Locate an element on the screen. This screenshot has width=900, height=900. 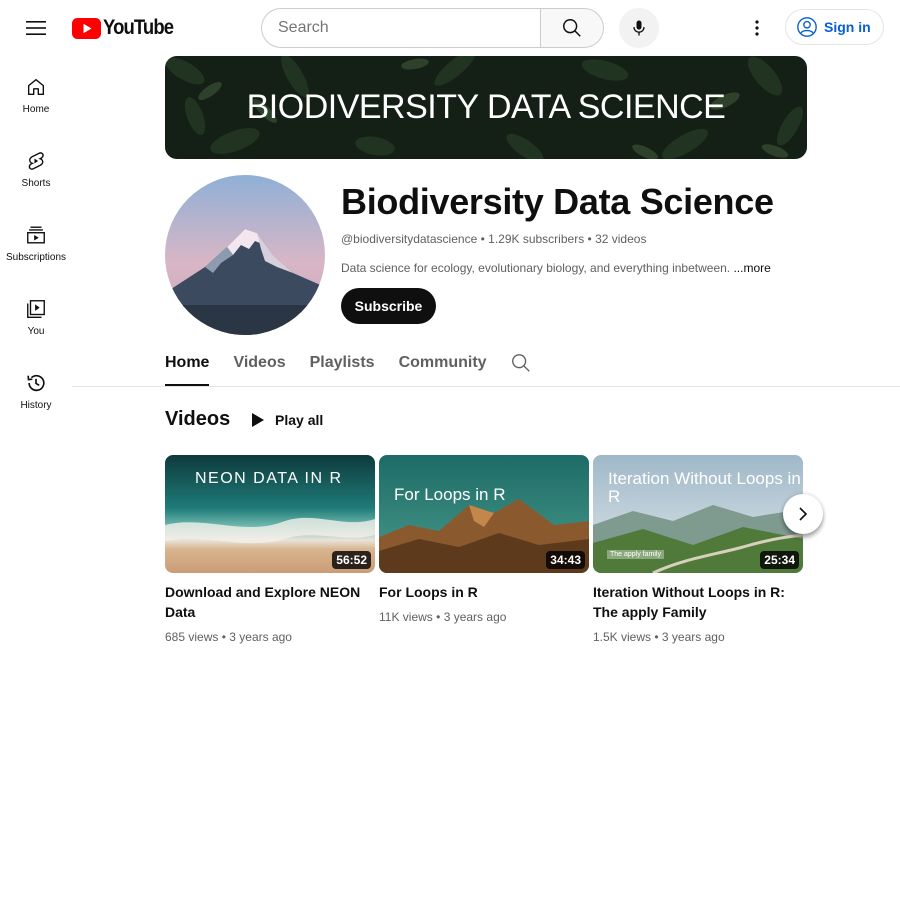
guide-label: You is located at coordinates (36, 331).